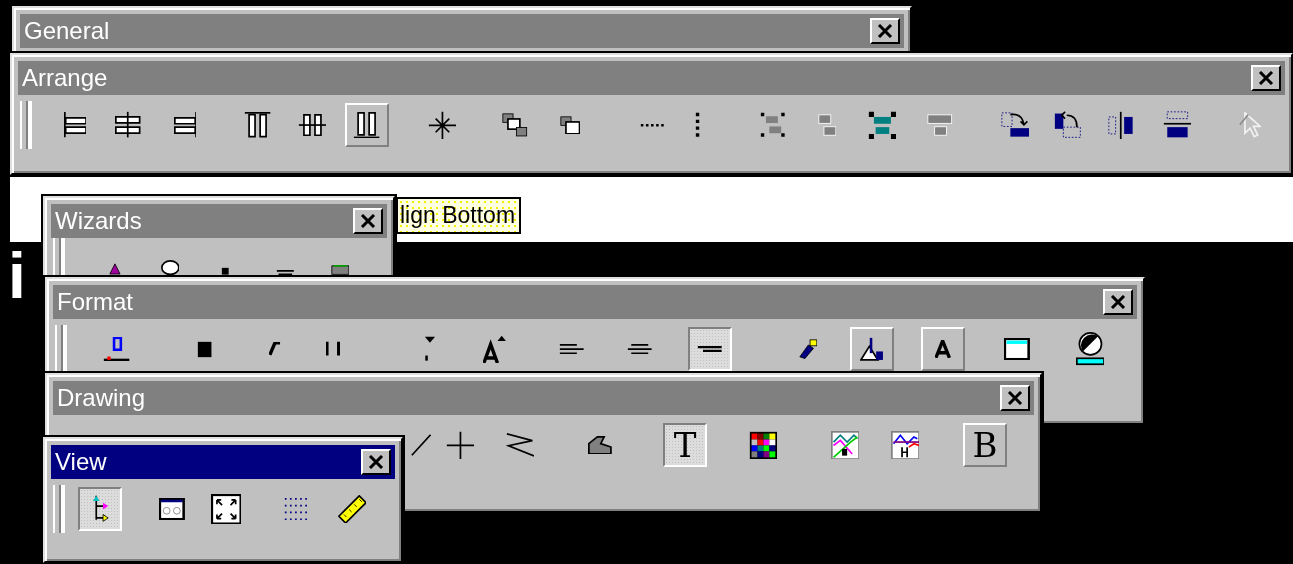  What do you see at coordinates (570, 125) in the screenshot?
I see `send-backward-icon` at bounding box center [570, 125].